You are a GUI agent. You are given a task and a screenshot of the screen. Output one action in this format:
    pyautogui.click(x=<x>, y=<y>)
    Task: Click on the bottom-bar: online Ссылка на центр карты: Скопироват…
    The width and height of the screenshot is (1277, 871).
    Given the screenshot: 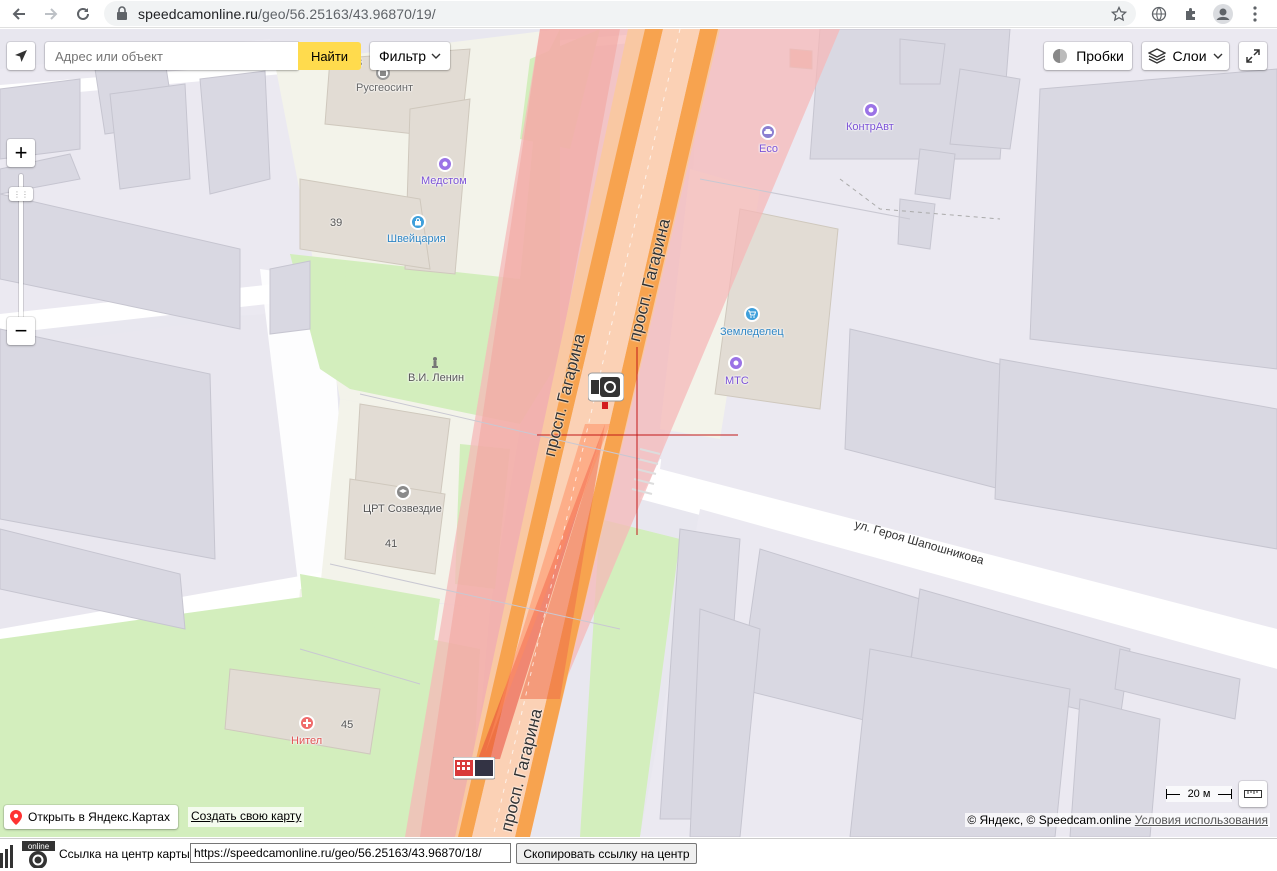 What is the action you would take?
    pyautogui.click(x=638, y=853)
    